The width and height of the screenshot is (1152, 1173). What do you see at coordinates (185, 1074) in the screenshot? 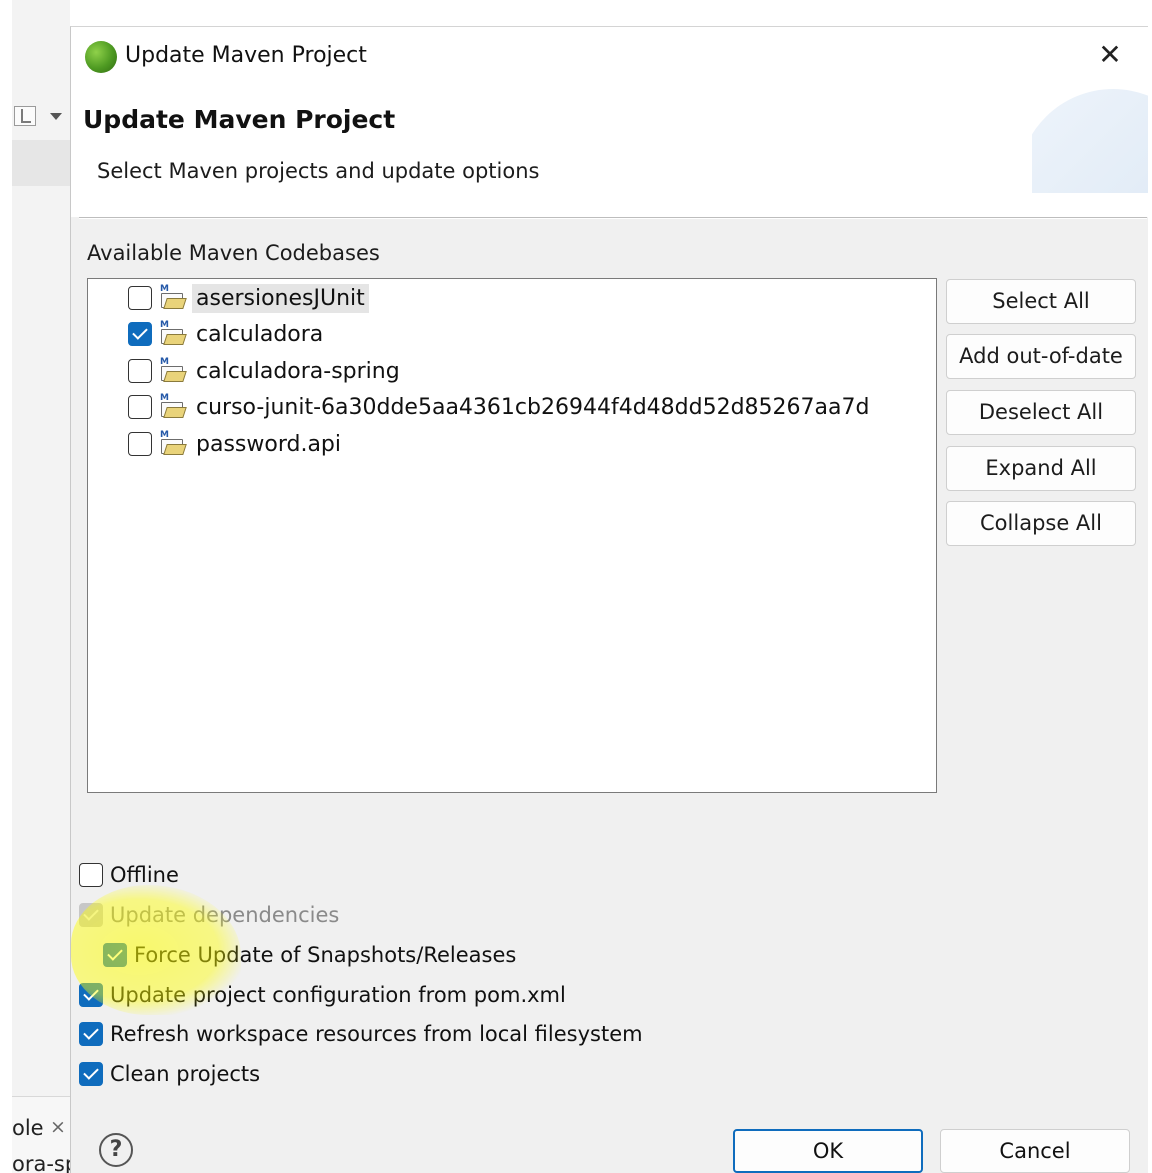
I see `clean-projects-label: Clean projects` at bounding box center [185, 1074].